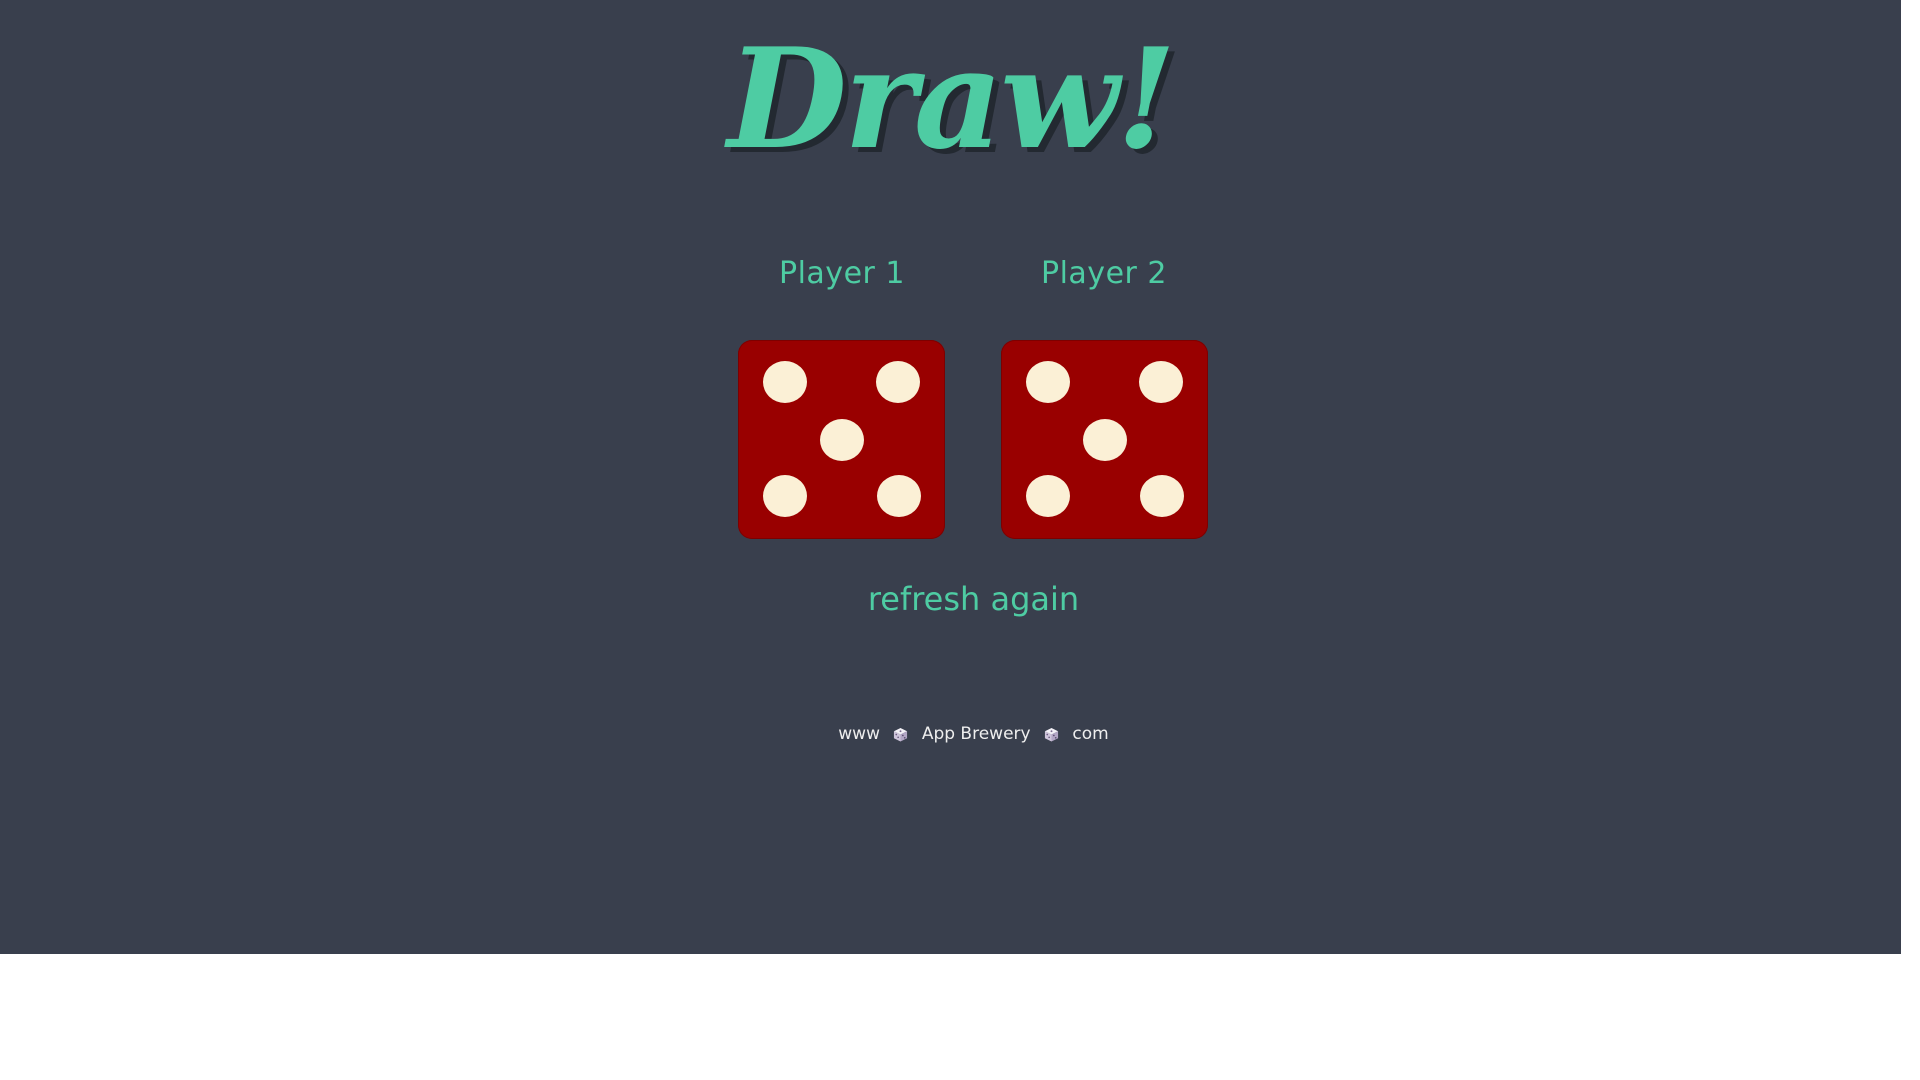 The width and height of the screenshot is (1920, 1080). What do you see at coordinates (1104, 273) in the screenshot?
I see `player-2-label: Player 2` at bounding box center [1104, 273].